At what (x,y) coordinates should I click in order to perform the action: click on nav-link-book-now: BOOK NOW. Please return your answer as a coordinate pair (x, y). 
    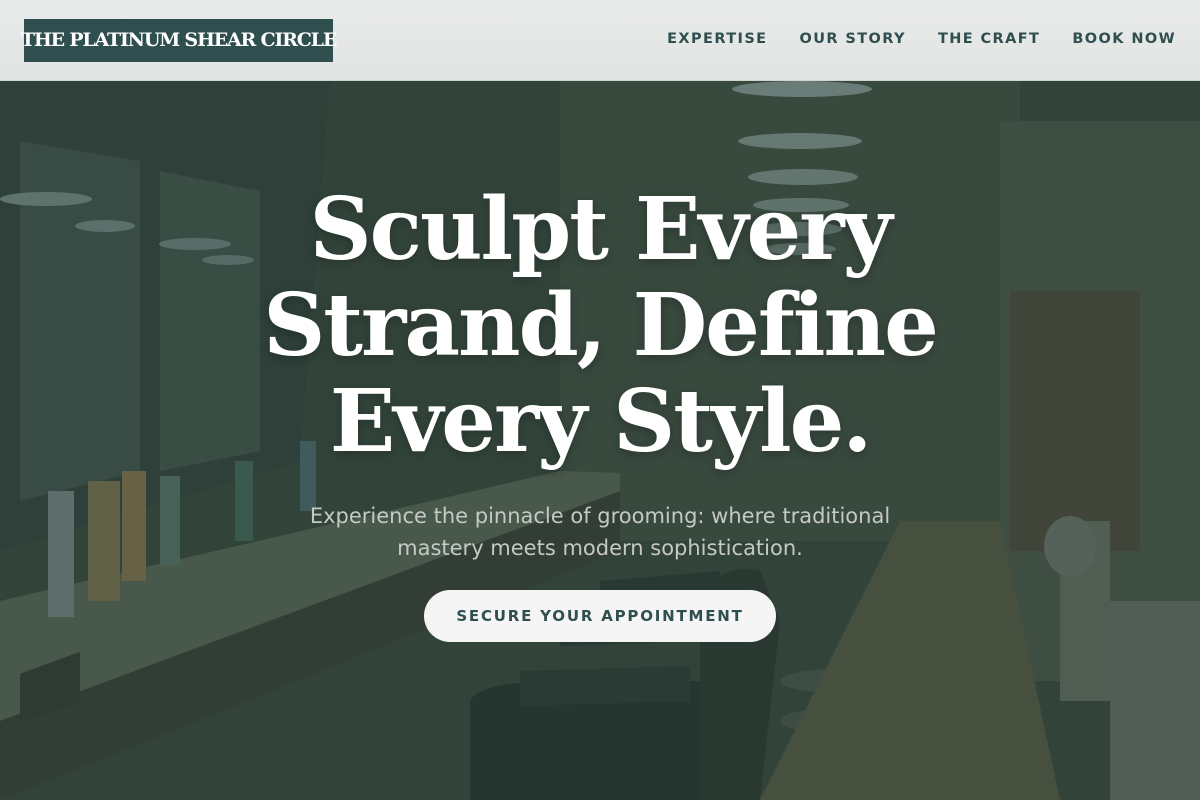
    Looking at the image, I should click on (1124, 39).